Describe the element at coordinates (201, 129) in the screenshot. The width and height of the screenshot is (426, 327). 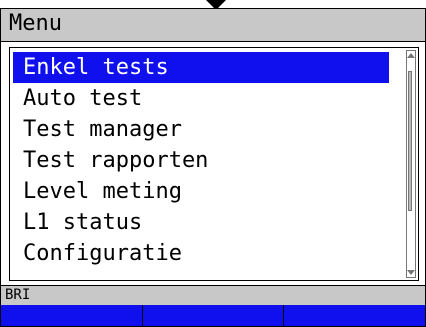
I see `menu-item-test-manager: Test manager` at that location.